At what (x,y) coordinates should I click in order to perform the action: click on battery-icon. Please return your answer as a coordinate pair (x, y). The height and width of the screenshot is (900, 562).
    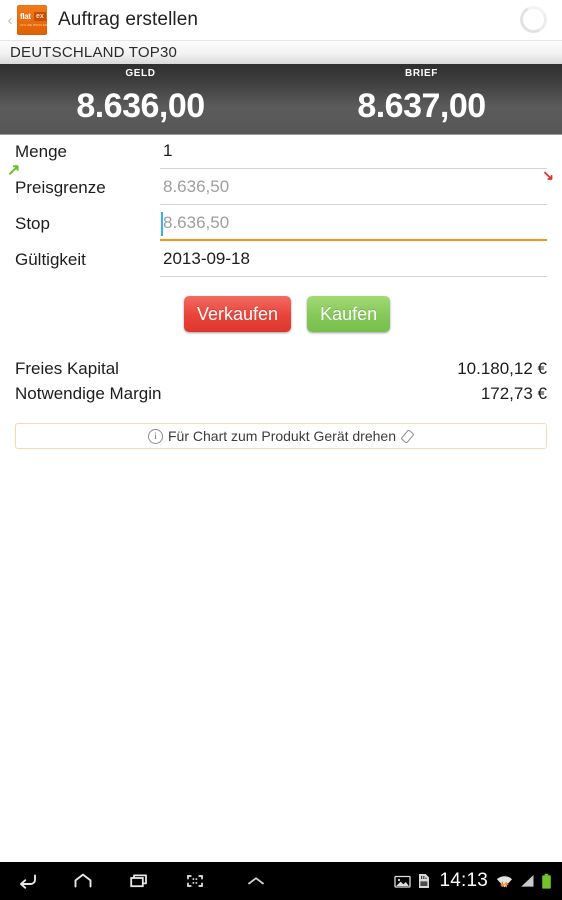
    Looking at the image, I should click on (546, 881).